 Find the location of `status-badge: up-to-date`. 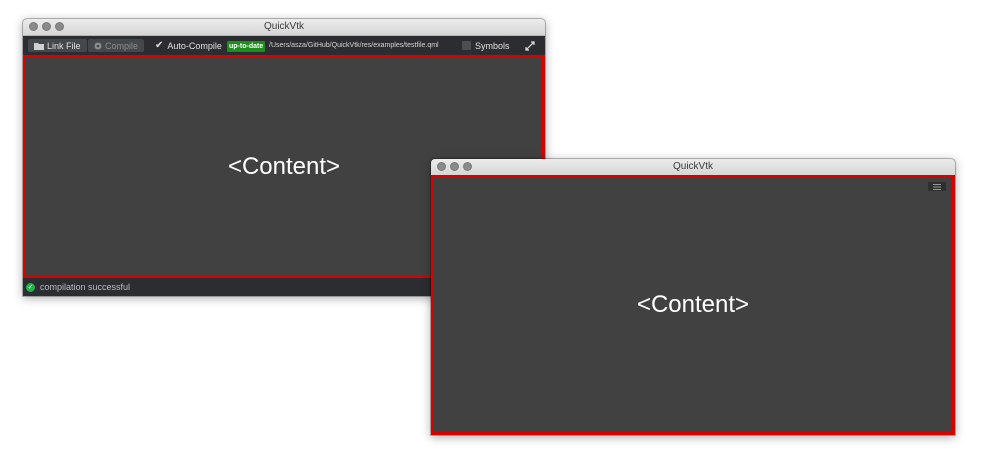

status-badge: up-to-date is located at coordinates (246, 46).